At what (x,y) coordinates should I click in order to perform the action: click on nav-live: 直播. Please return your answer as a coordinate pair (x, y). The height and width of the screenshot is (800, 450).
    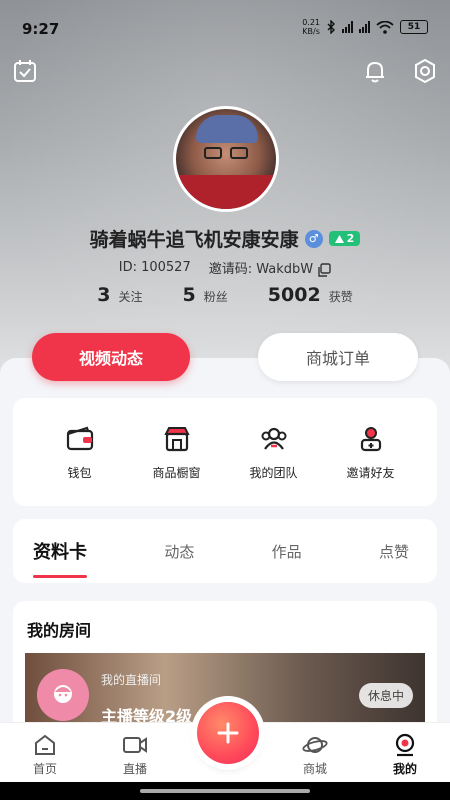
    Looking at the image, I should click on (135, 755).